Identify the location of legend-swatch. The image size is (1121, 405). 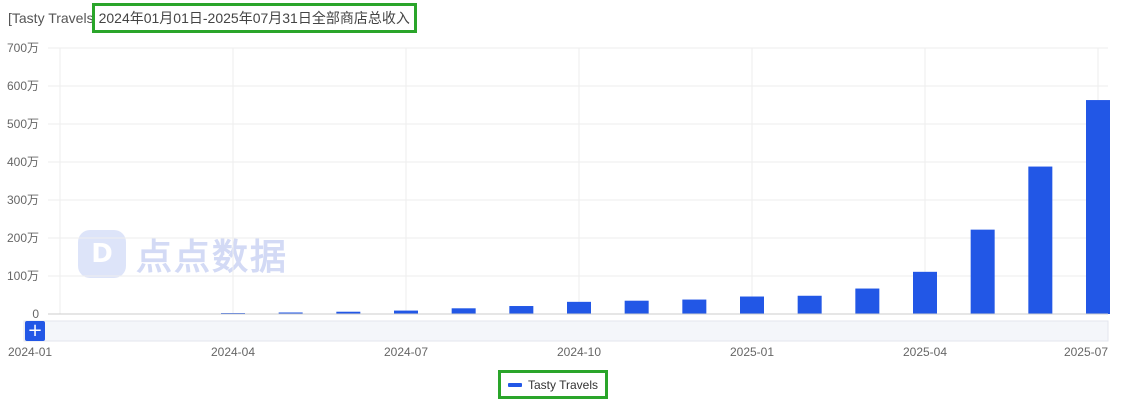
(514, 384).